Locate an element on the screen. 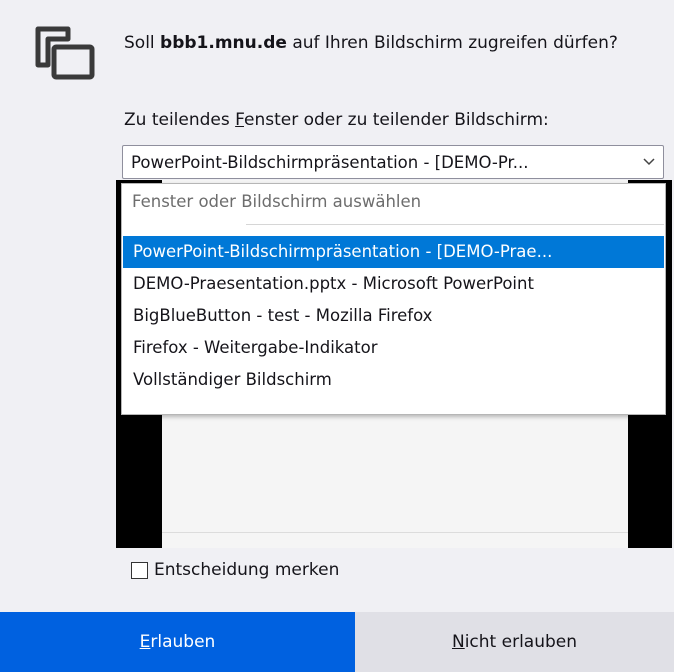 The width and height of the screenshot is (674, 672). remember-decision-row: Entscheidung merken is located at coordinates (235, 570).